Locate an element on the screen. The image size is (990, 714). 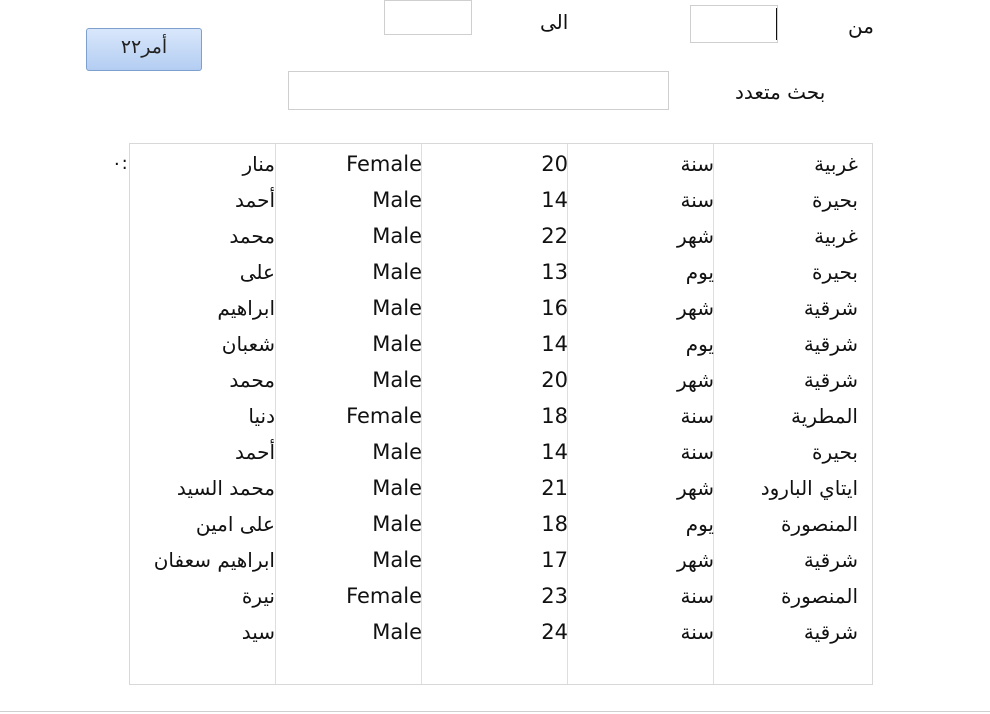
cell-age: 17 is located at coordinates (554, 560).